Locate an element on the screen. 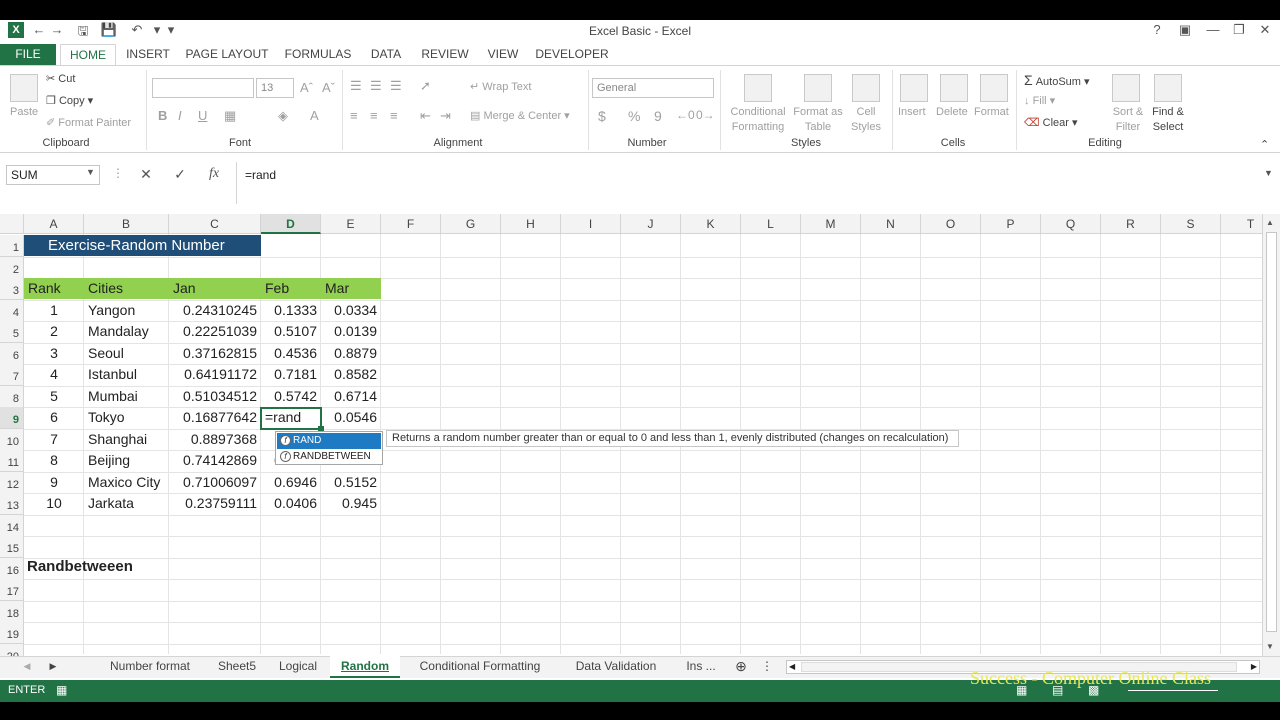  data-cell: 8 is located at coordinates (54, 460).